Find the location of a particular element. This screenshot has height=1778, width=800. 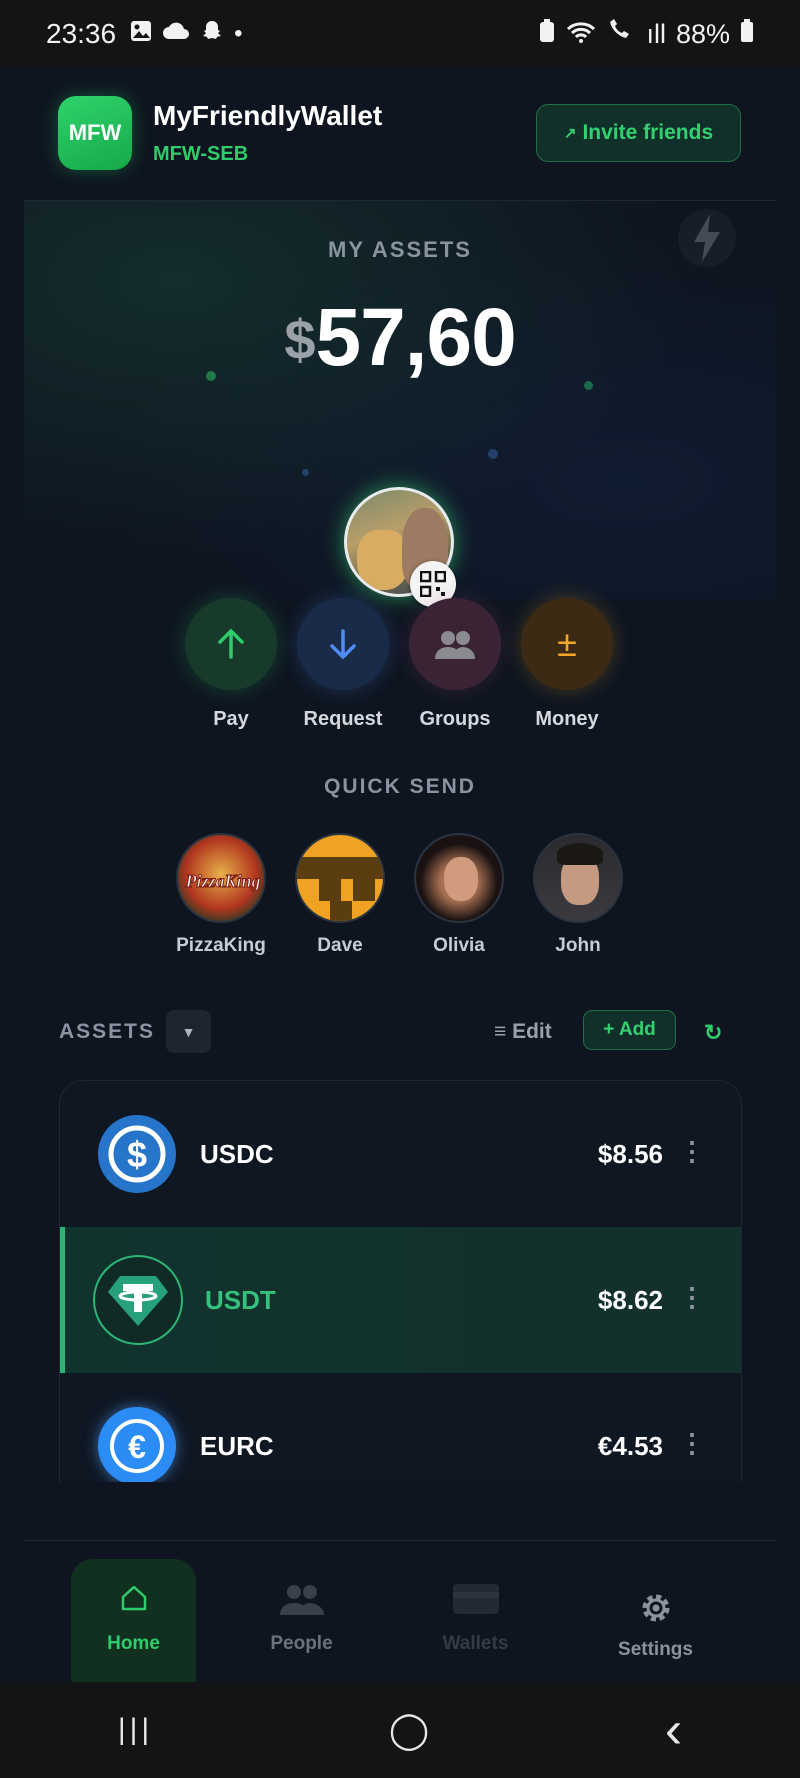

pixel-avatar-icon is located at coordinates (340, 889).